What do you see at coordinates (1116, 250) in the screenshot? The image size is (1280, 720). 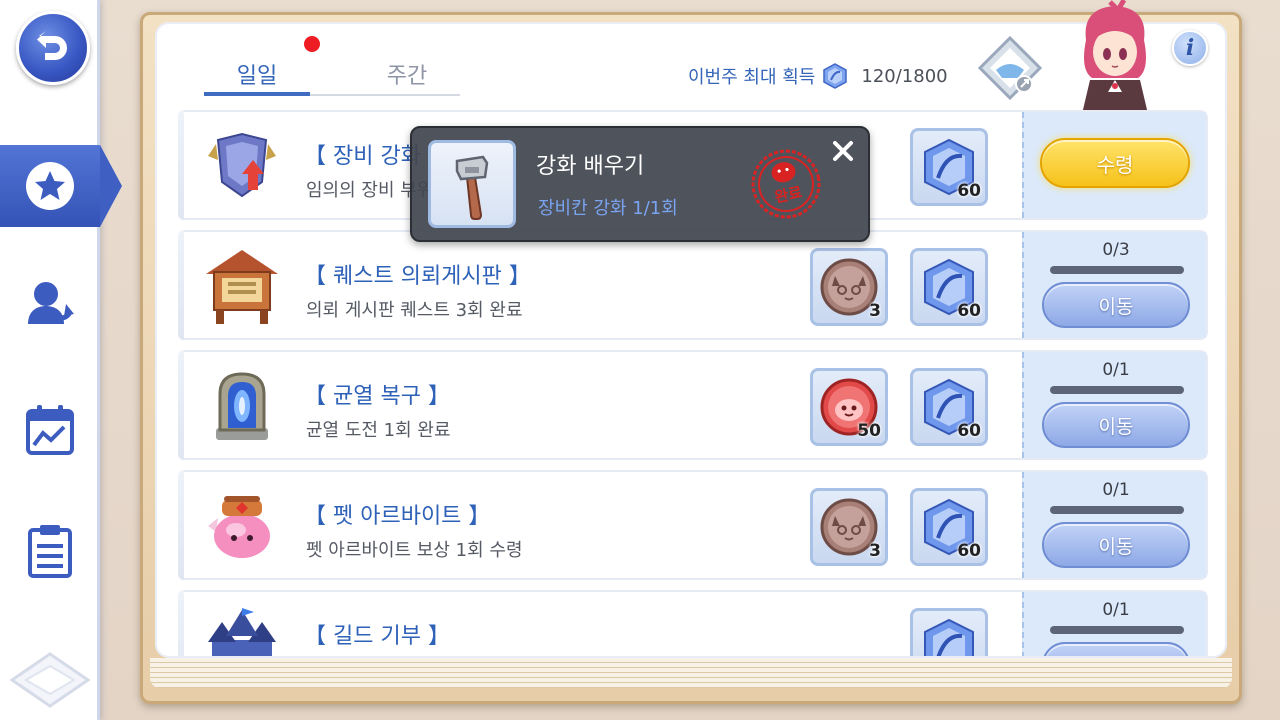 I see `progress-text: 0/3` at bounding box center [1116, 250].